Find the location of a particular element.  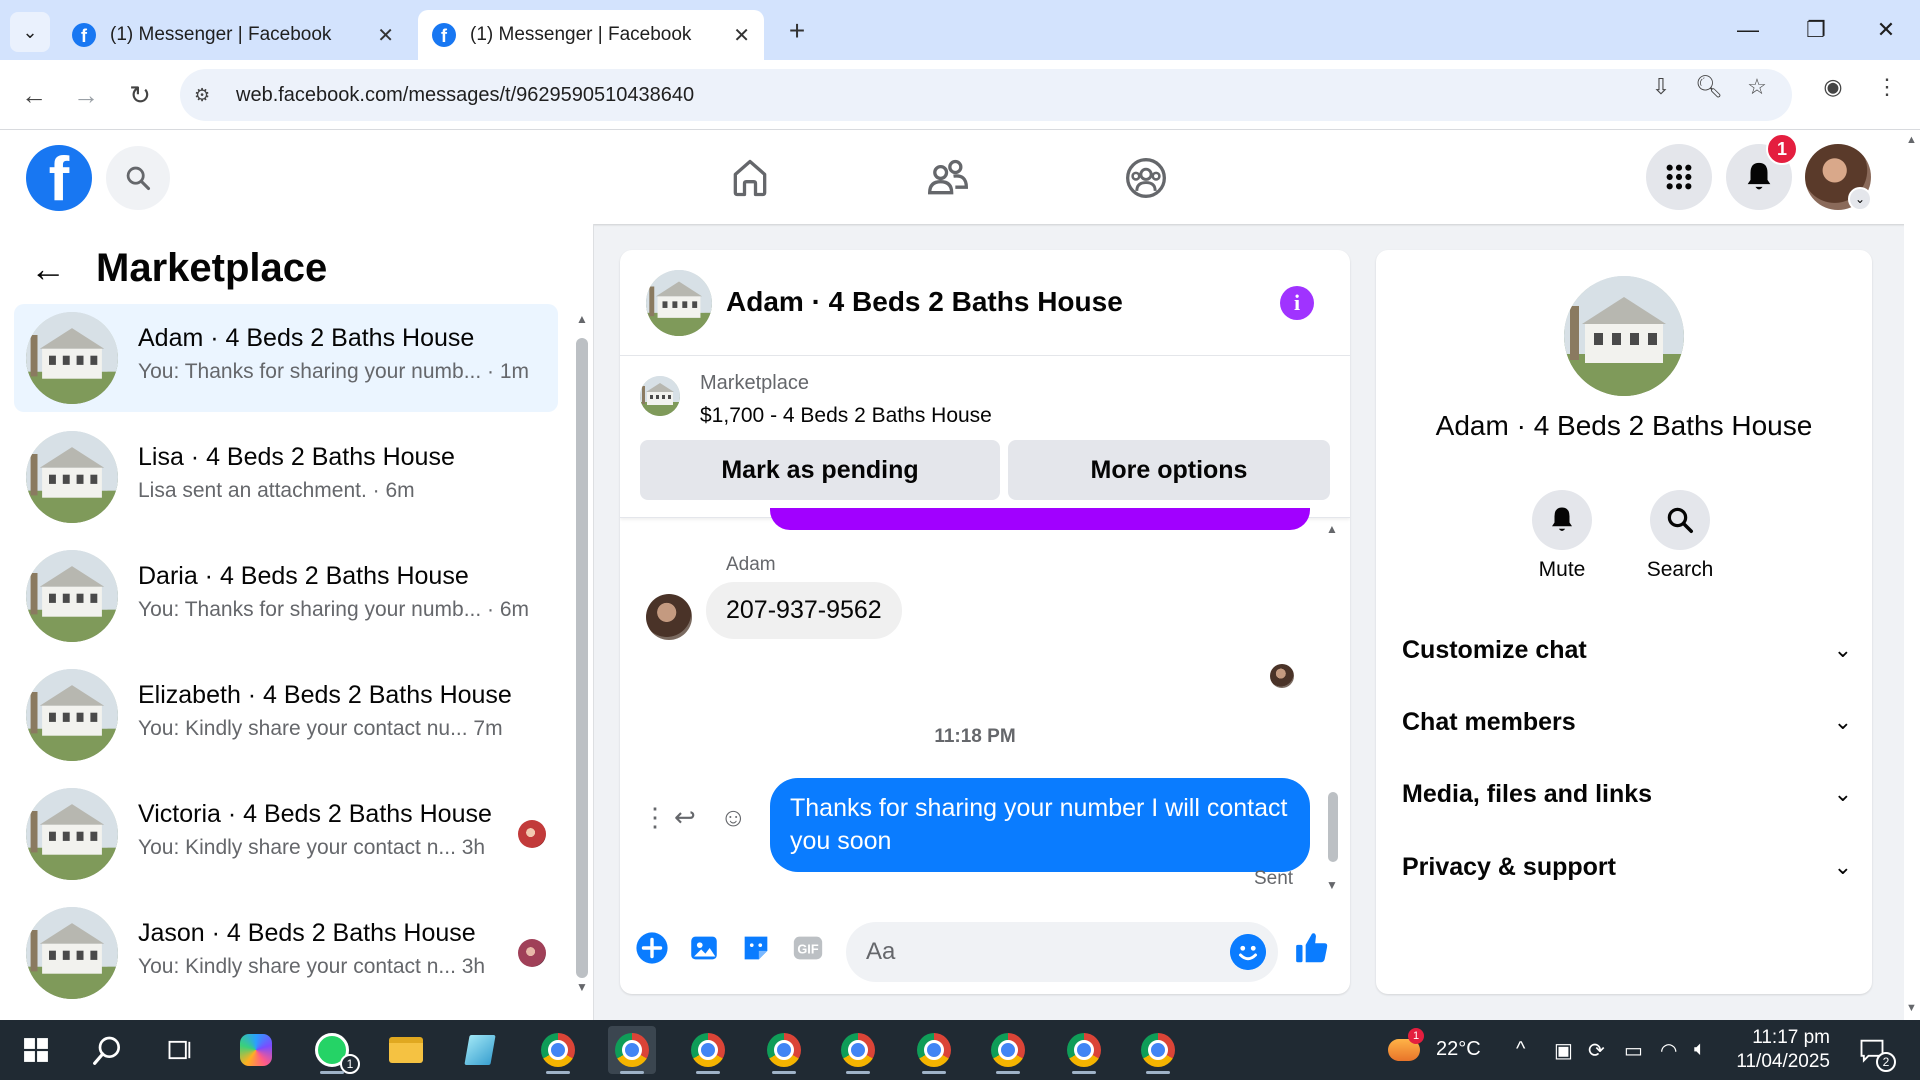

forward-icon: → is located at coordinates (86, 95).